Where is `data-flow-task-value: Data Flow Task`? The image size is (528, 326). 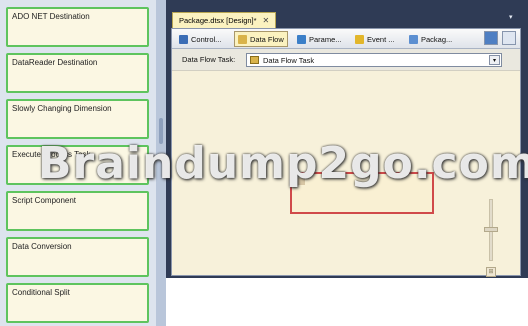
data-flow-task-value: Data Flow Task is located at coordinates (289, 60).